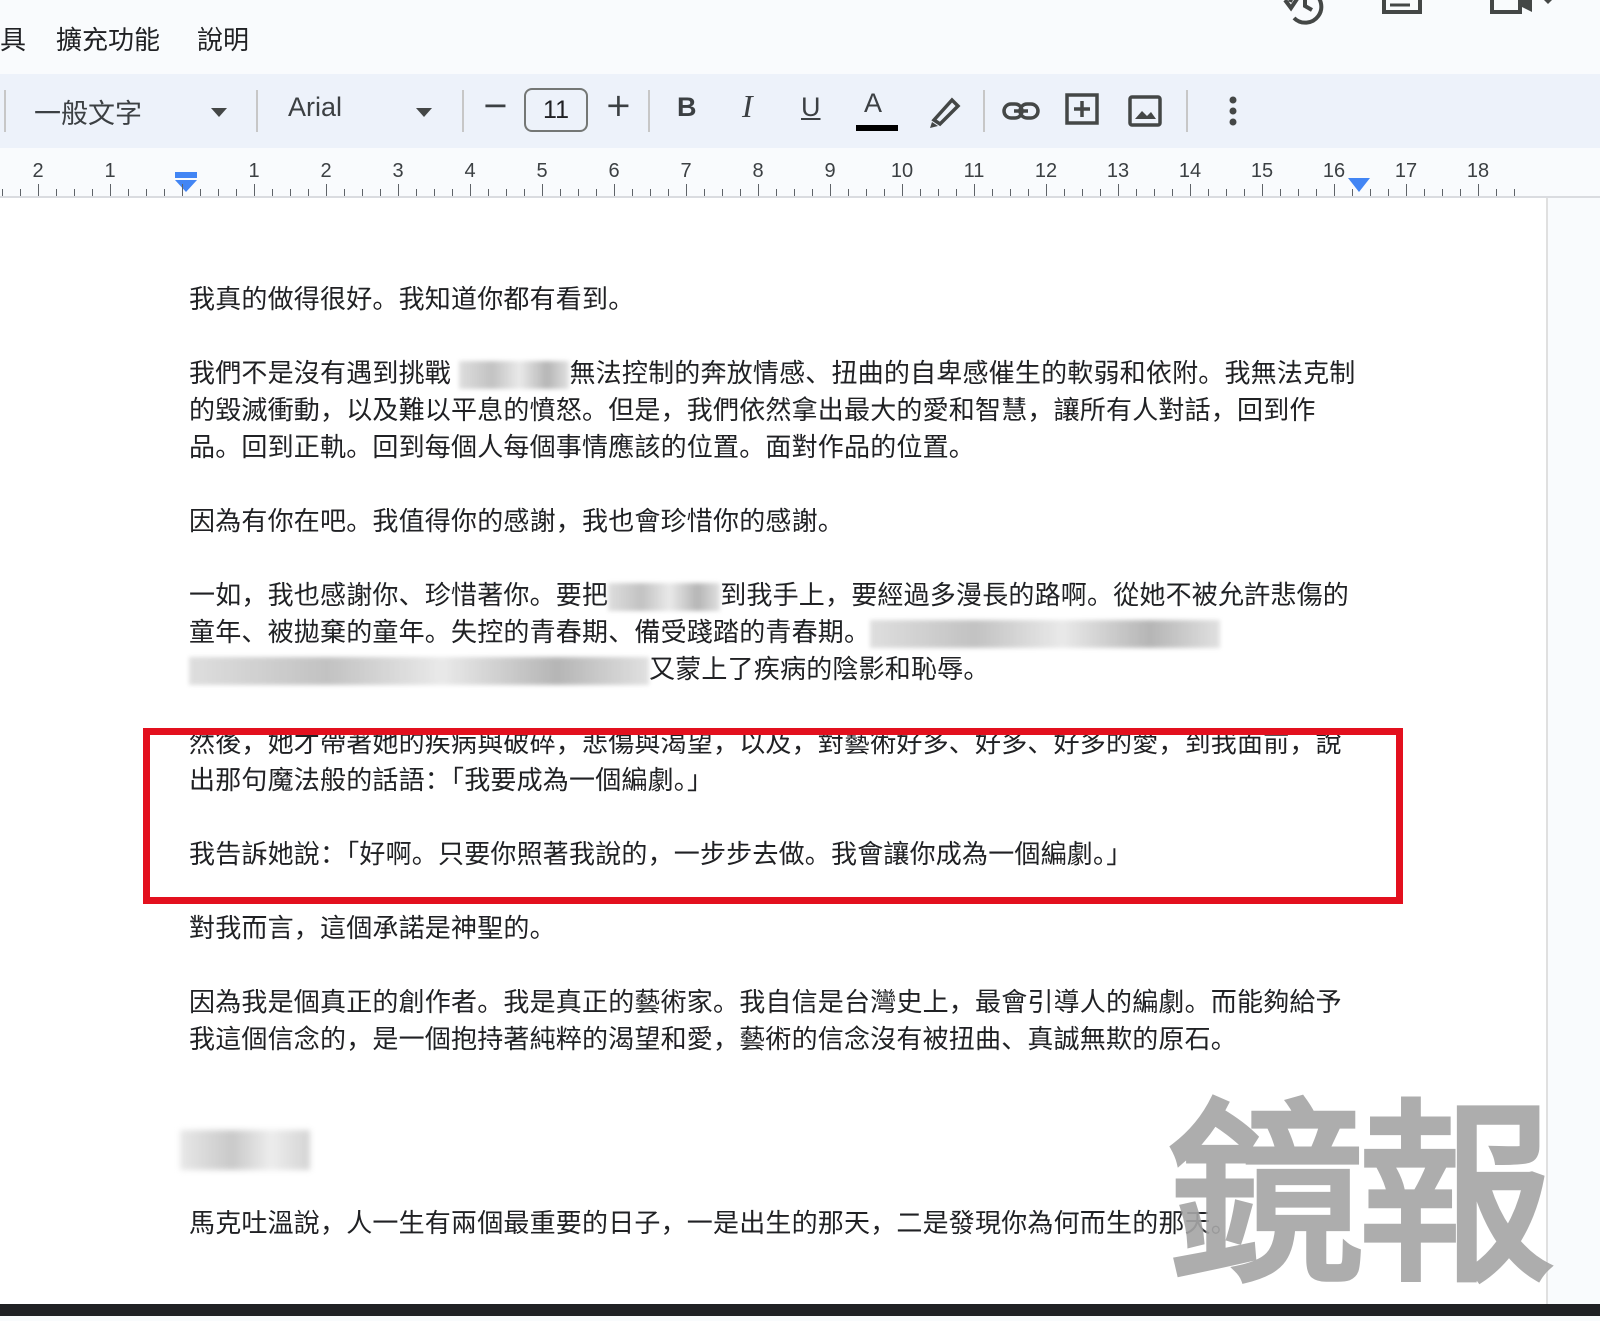  Describe the element at coordinates (1478, 171) in the screenshot. I see `ruler-number: 18` at that location.